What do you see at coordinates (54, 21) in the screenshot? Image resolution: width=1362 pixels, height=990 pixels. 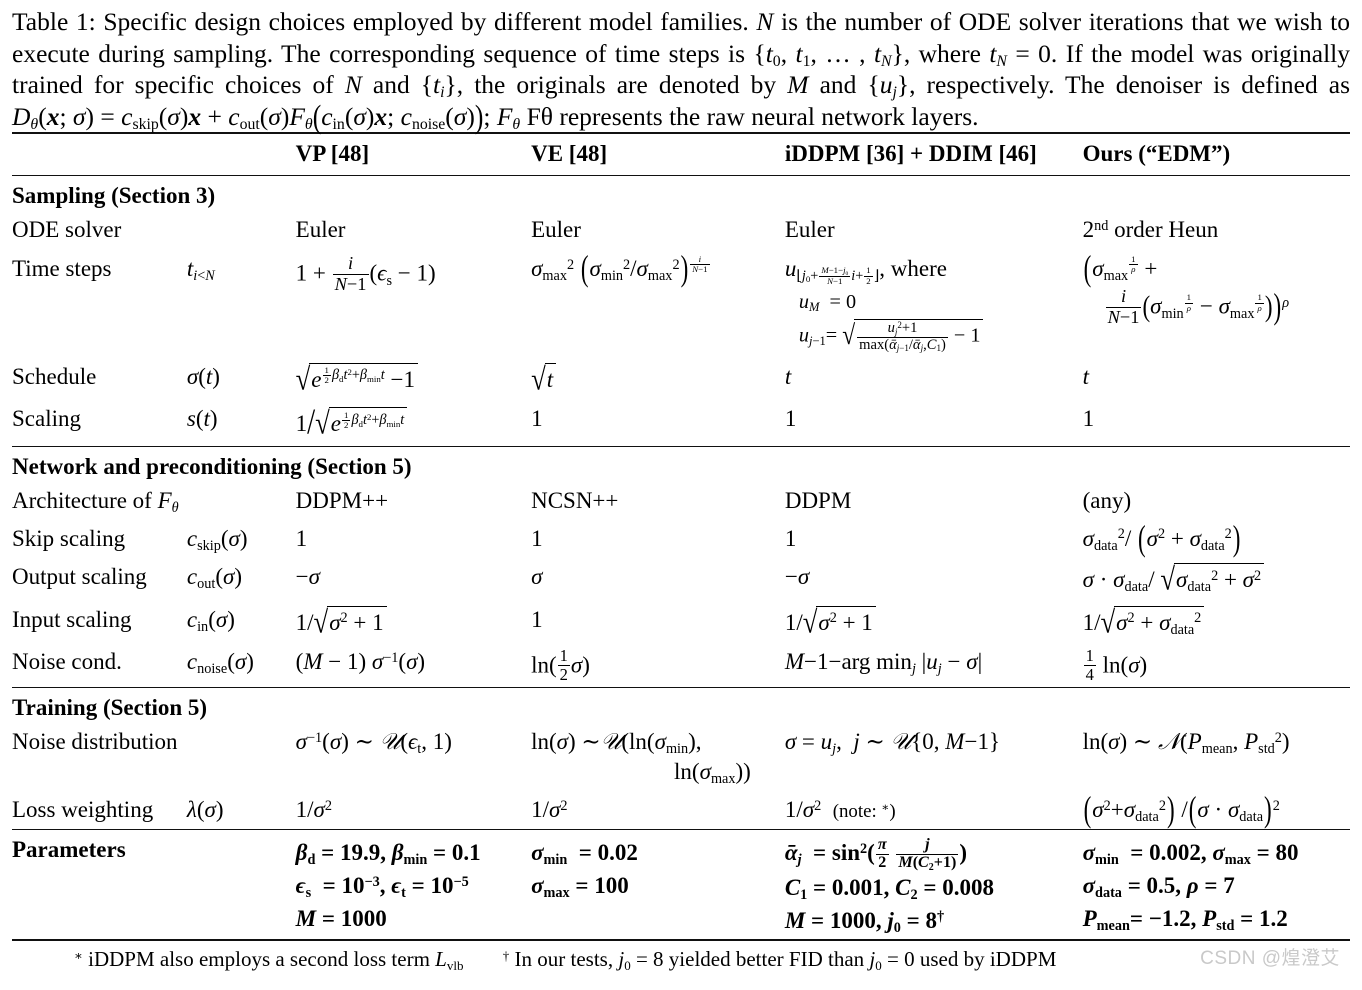 I see `caption-label: Table 1:` at bounding box center [54, 21].